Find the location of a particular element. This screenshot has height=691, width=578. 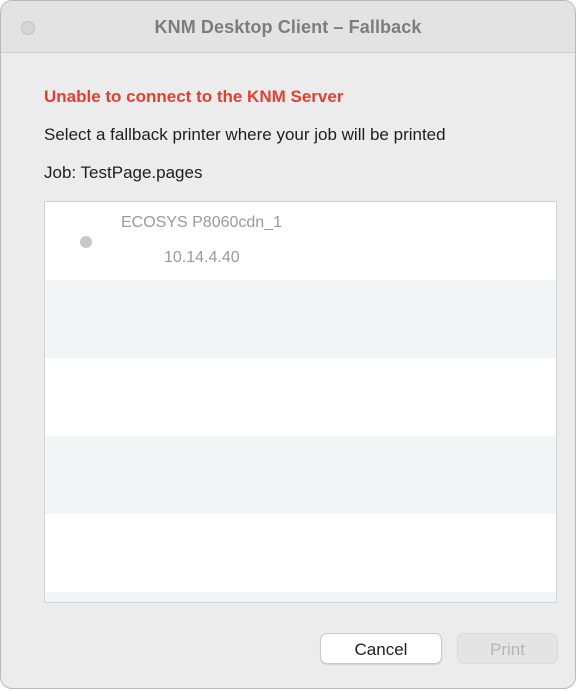

printer-row: ECOSYS P8060cdn_1 10.14.4.40 is located at coordinates (300, 241).